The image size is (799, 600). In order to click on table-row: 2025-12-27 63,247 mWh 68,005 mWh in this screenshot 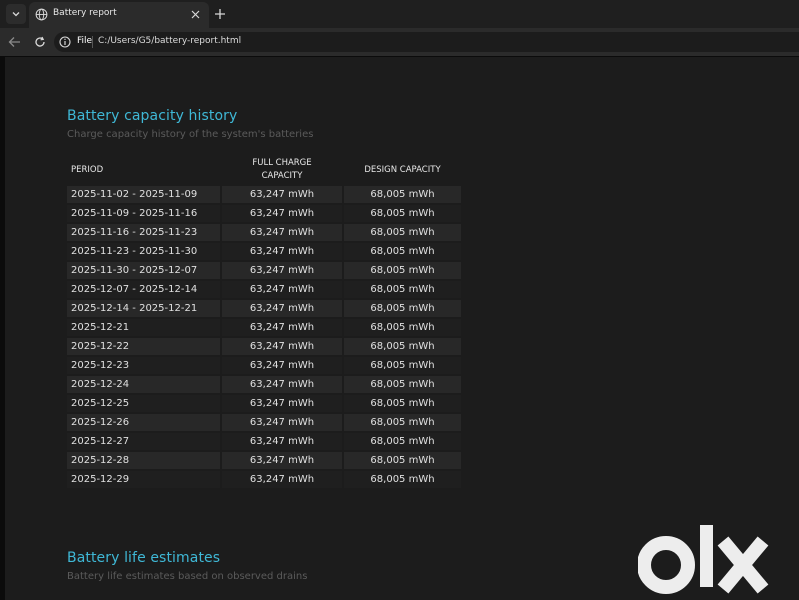, I will do `click(264, 441)`.